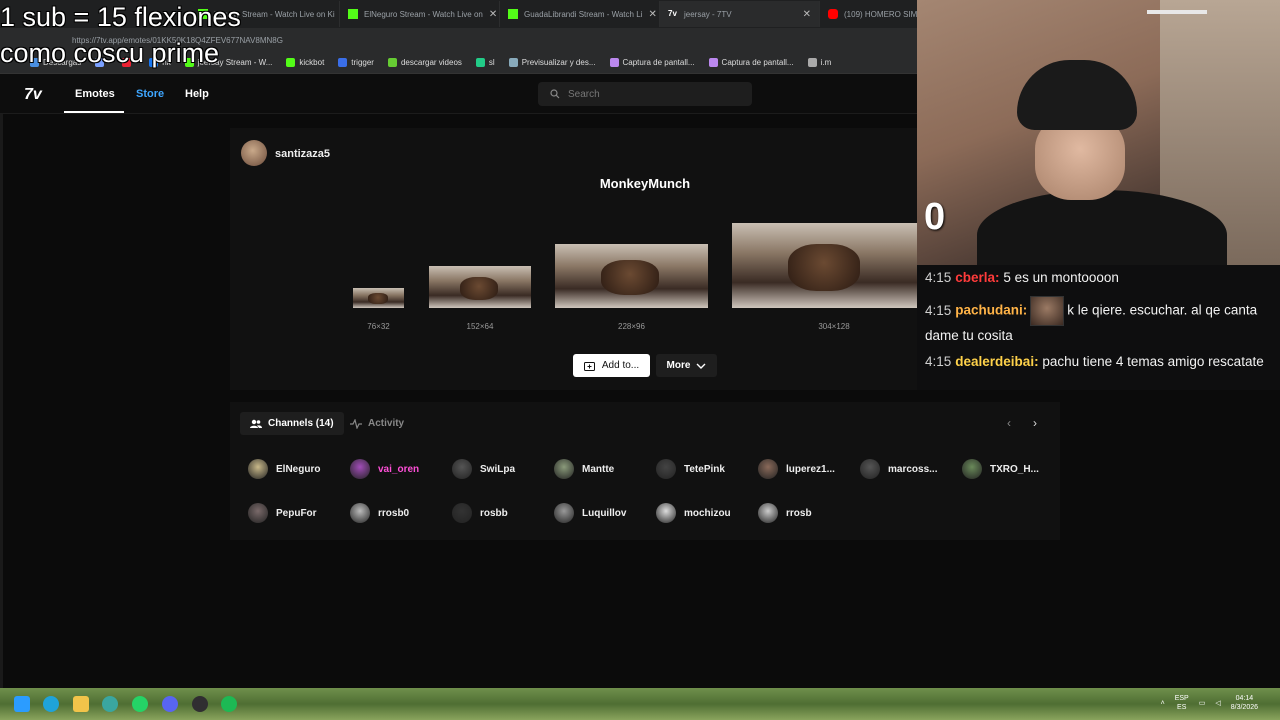 Image resolution: width=1280 pixels, height=720 pixels. I want to click on nav-store: Store, so click(150, 94).